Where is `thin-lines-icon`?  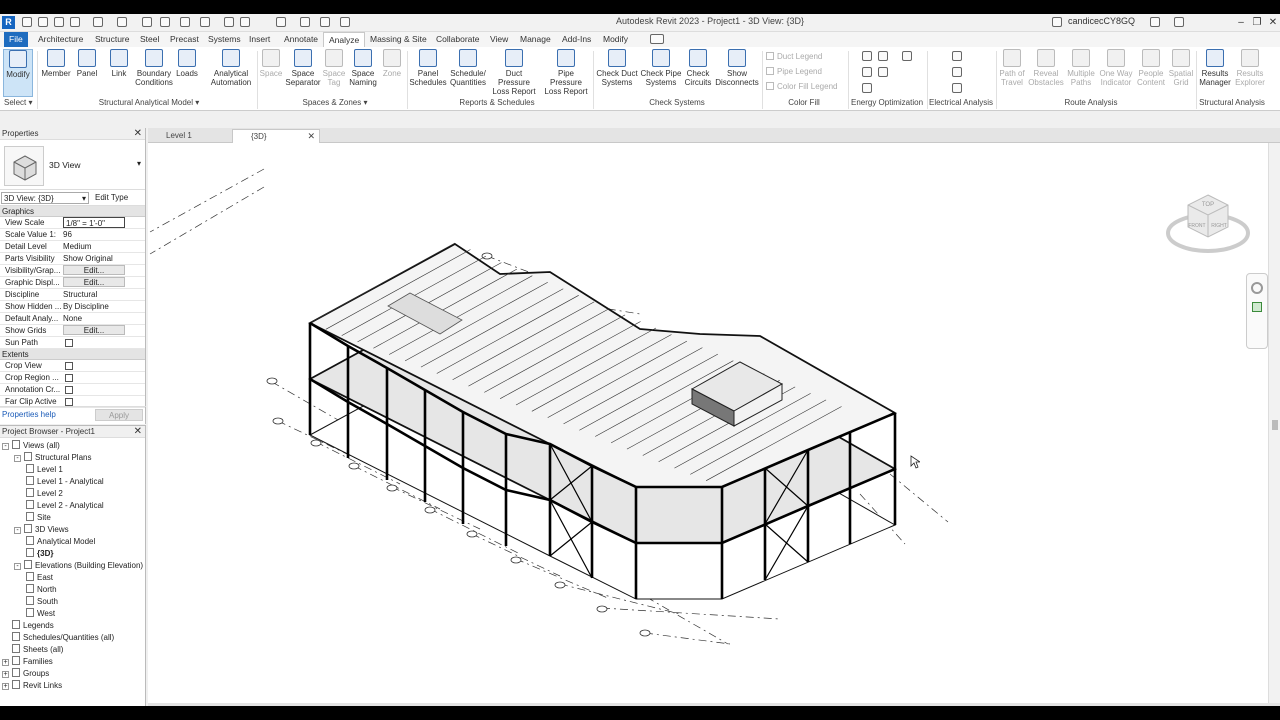
thin-lines-icon is located at coordinates (325, 22).